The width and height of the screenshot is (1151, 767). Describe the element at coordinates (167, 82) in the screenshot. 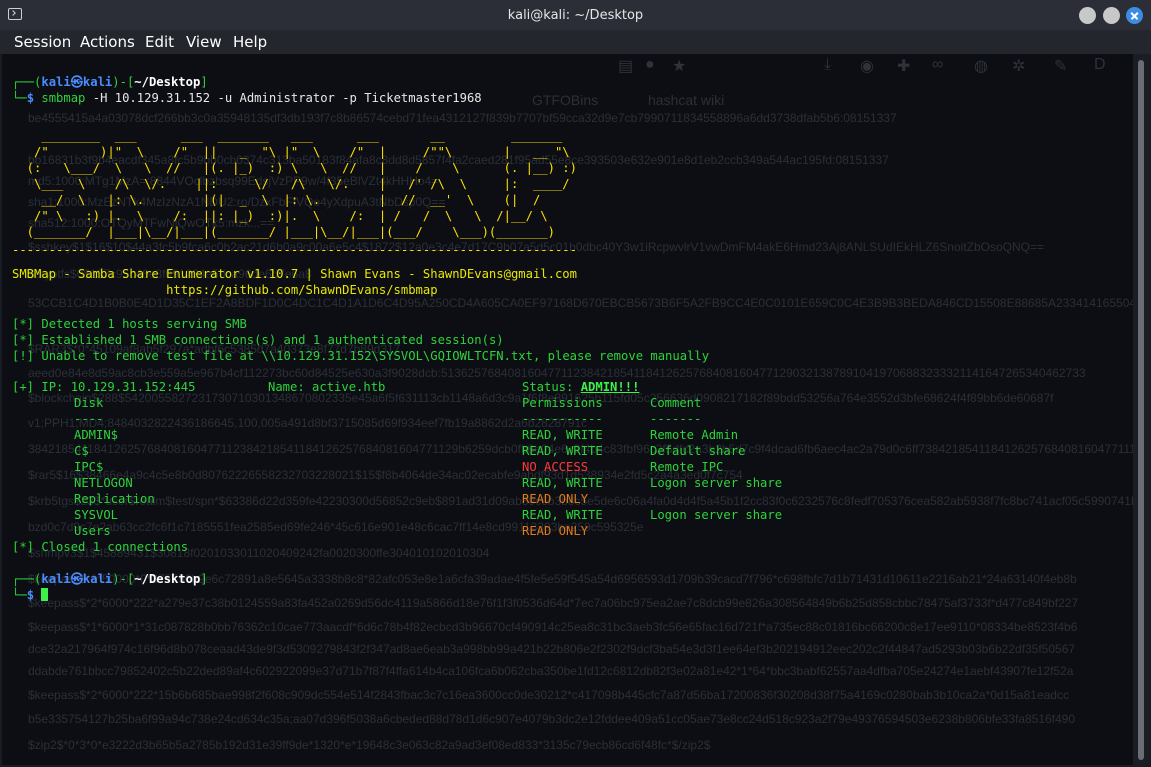

I see `prompt-path: ~/Desktop` at that location.